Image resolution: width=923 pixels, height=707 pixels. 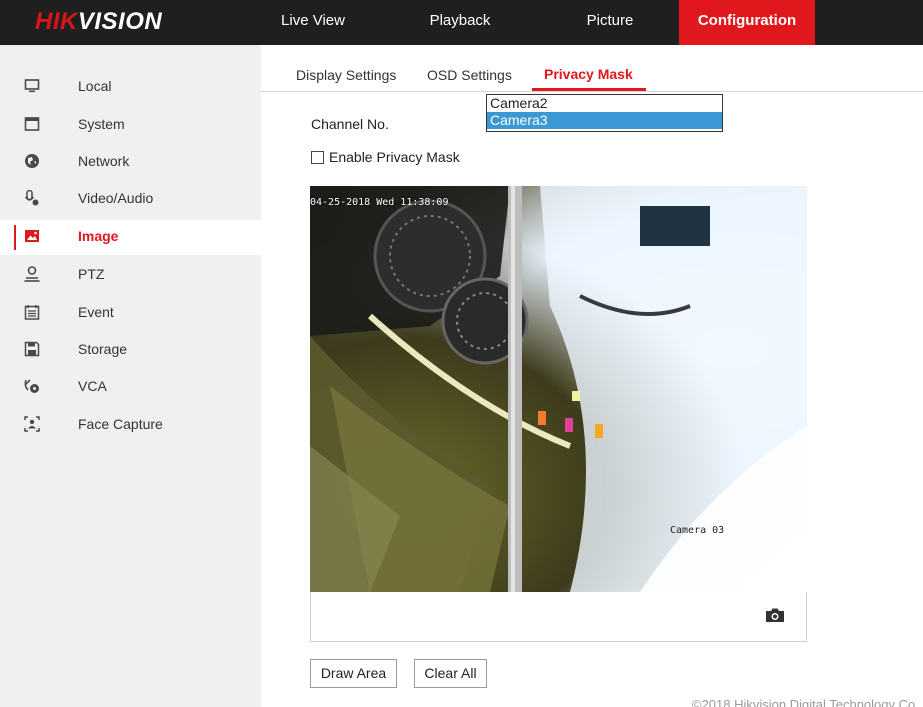 I want to click on sidebar-item-label: Video/Audio, so click(x=116, y=198).